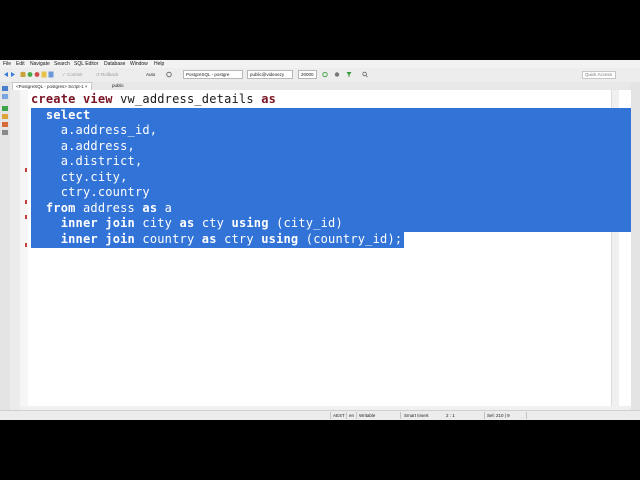 The width and height of the screenshot is (640, 480). I want to click on outline-icon, so click(5, 132).